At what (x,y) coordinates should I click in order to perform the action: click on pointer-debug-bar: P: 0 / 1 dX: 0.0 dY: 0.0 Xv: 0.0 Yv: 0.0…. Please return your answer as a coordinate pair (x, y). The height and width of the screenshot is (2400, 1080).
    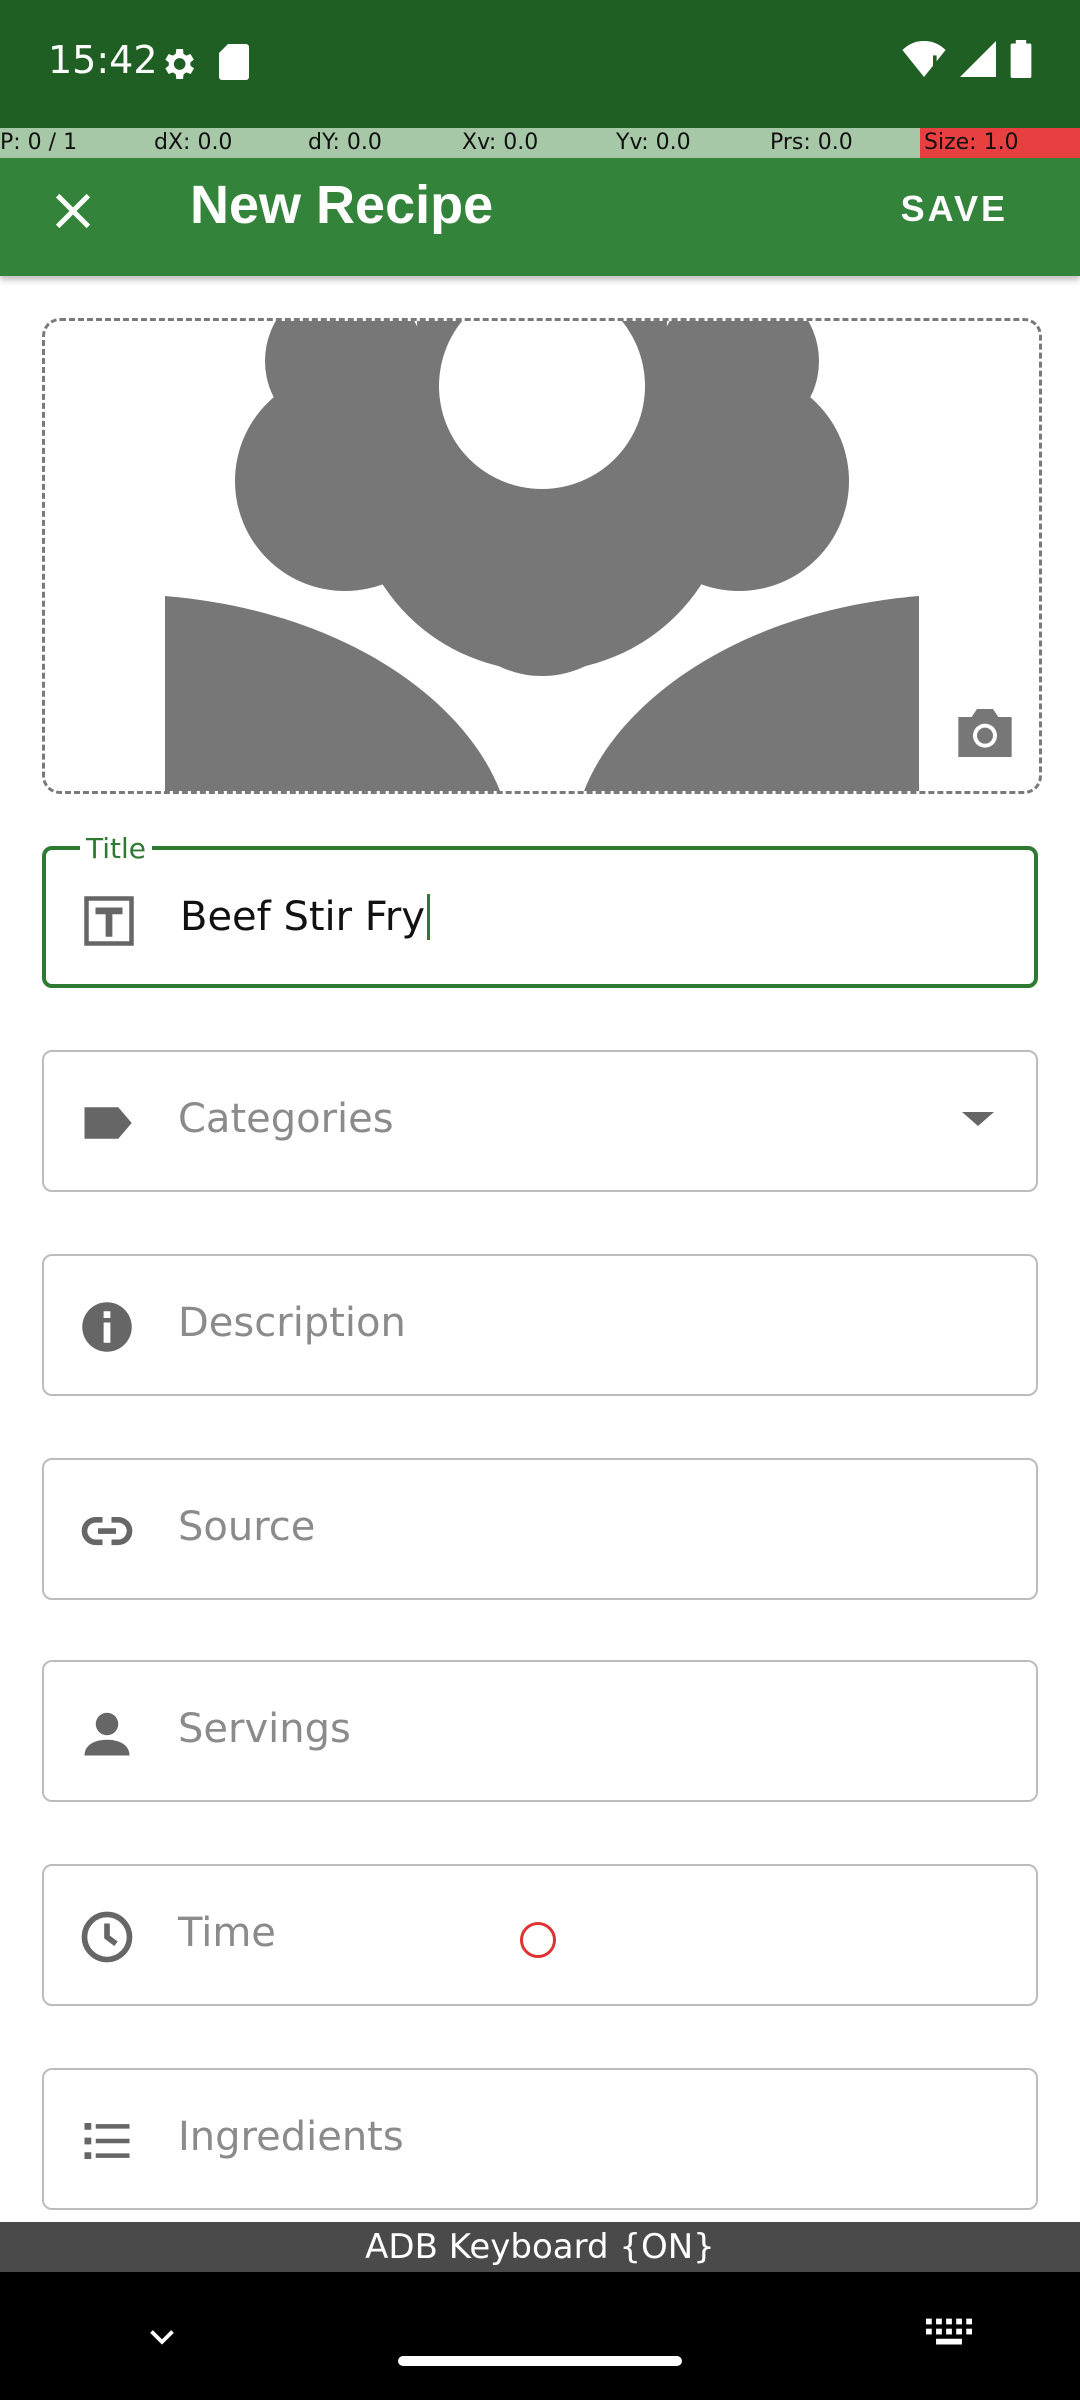
    Looking at the image, I should click on (540, 143).